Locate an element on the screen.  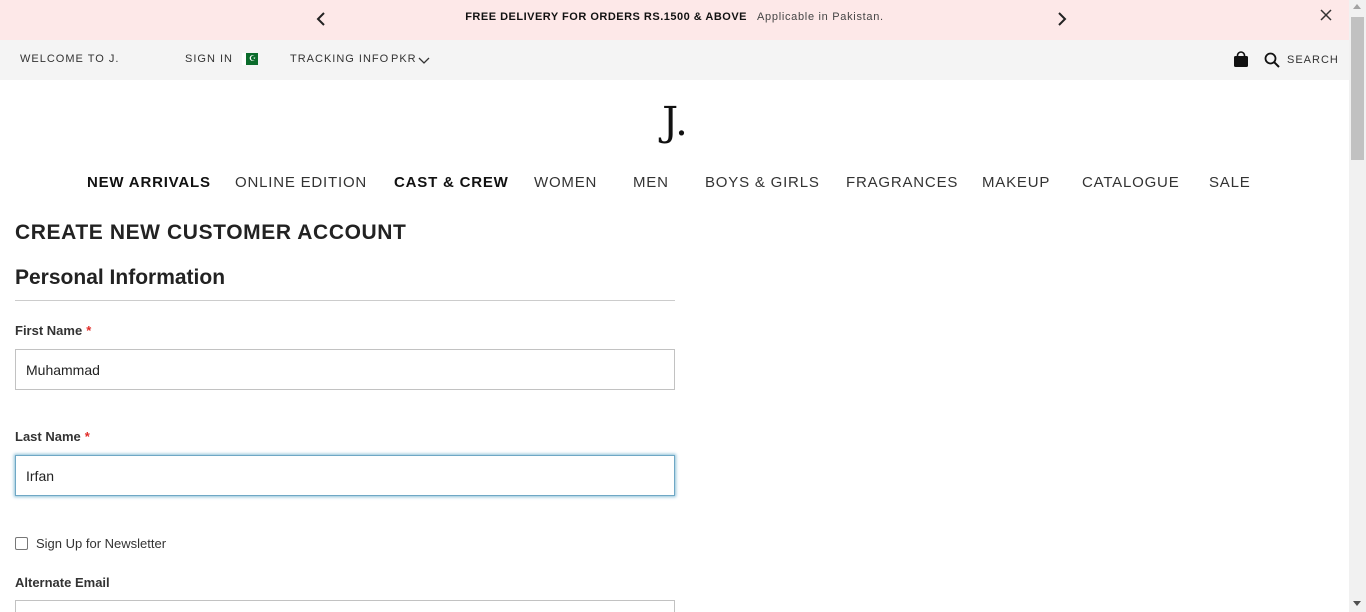
nav-makeup: MAKEUP is located at coordinates (1016, 182).